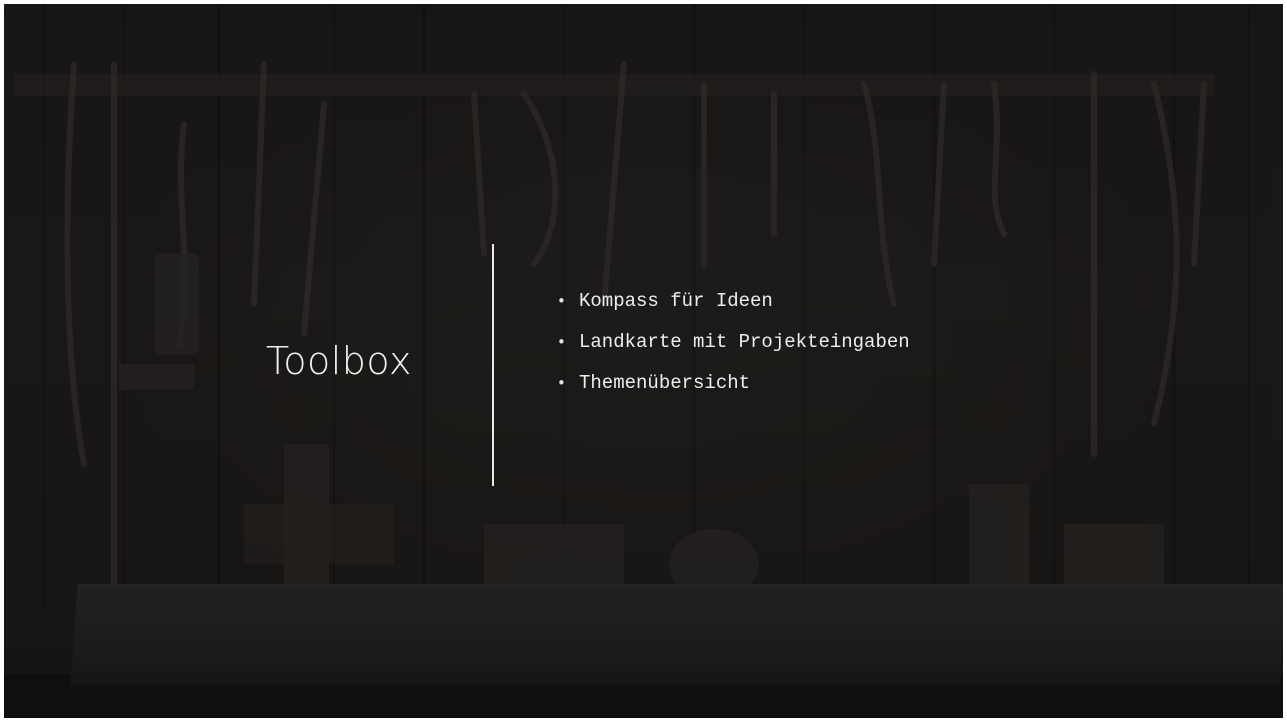  I want to click on bullet-item-landkarte: Landkarte mit Projekteingaben, so click(733, 347).